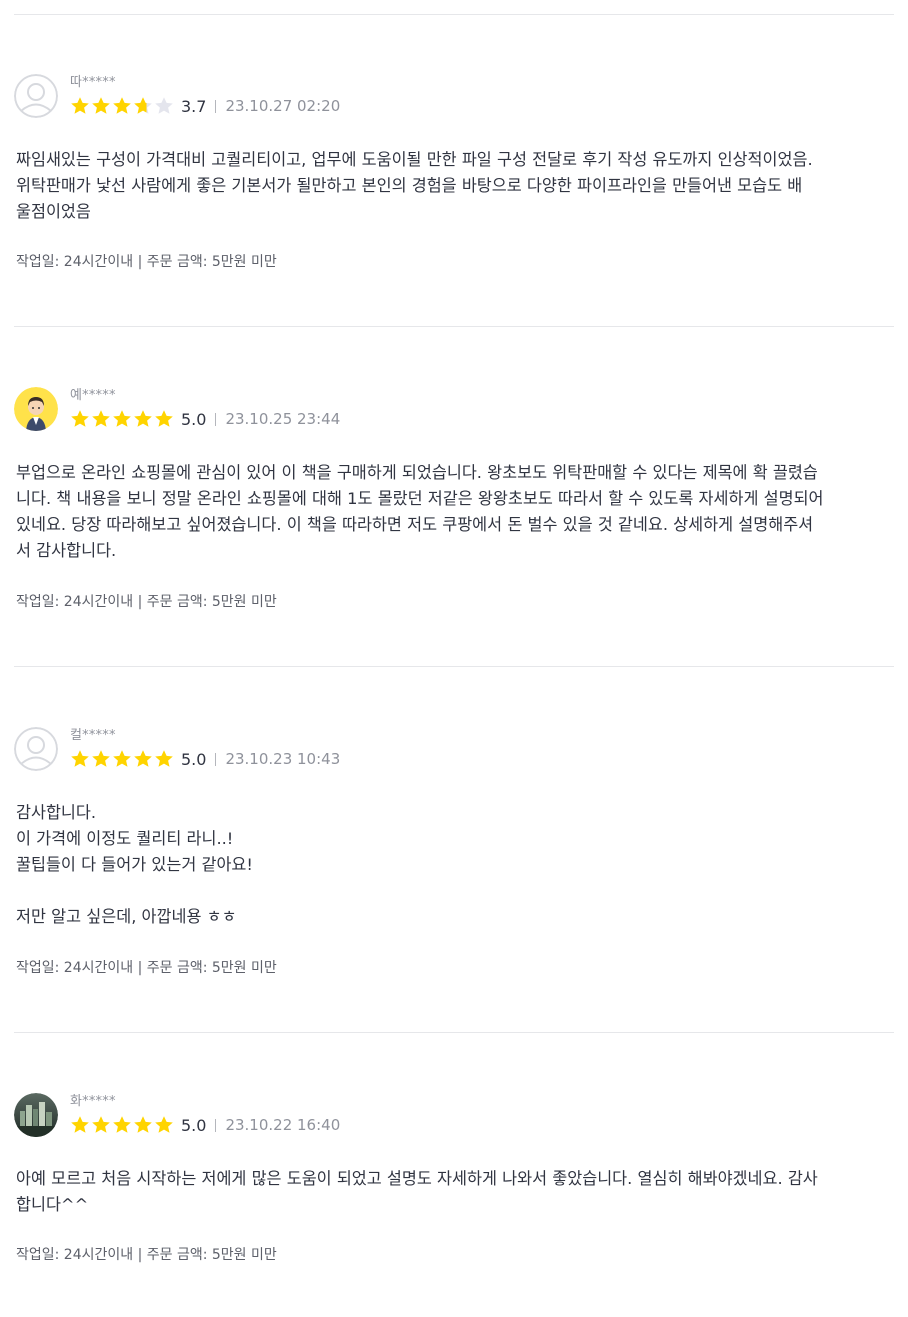  I want to click on reviewer-username: 예*****, so click(93, 395).